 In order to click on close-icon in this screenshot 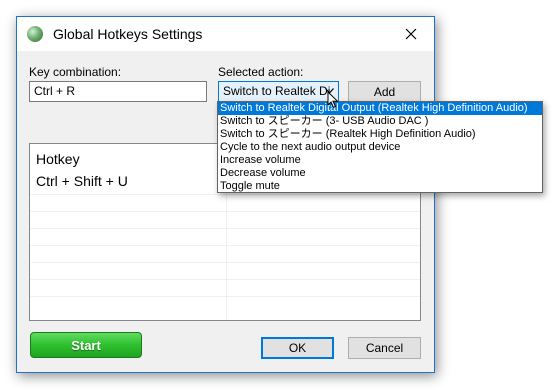, I will do `click(411, 34)`.